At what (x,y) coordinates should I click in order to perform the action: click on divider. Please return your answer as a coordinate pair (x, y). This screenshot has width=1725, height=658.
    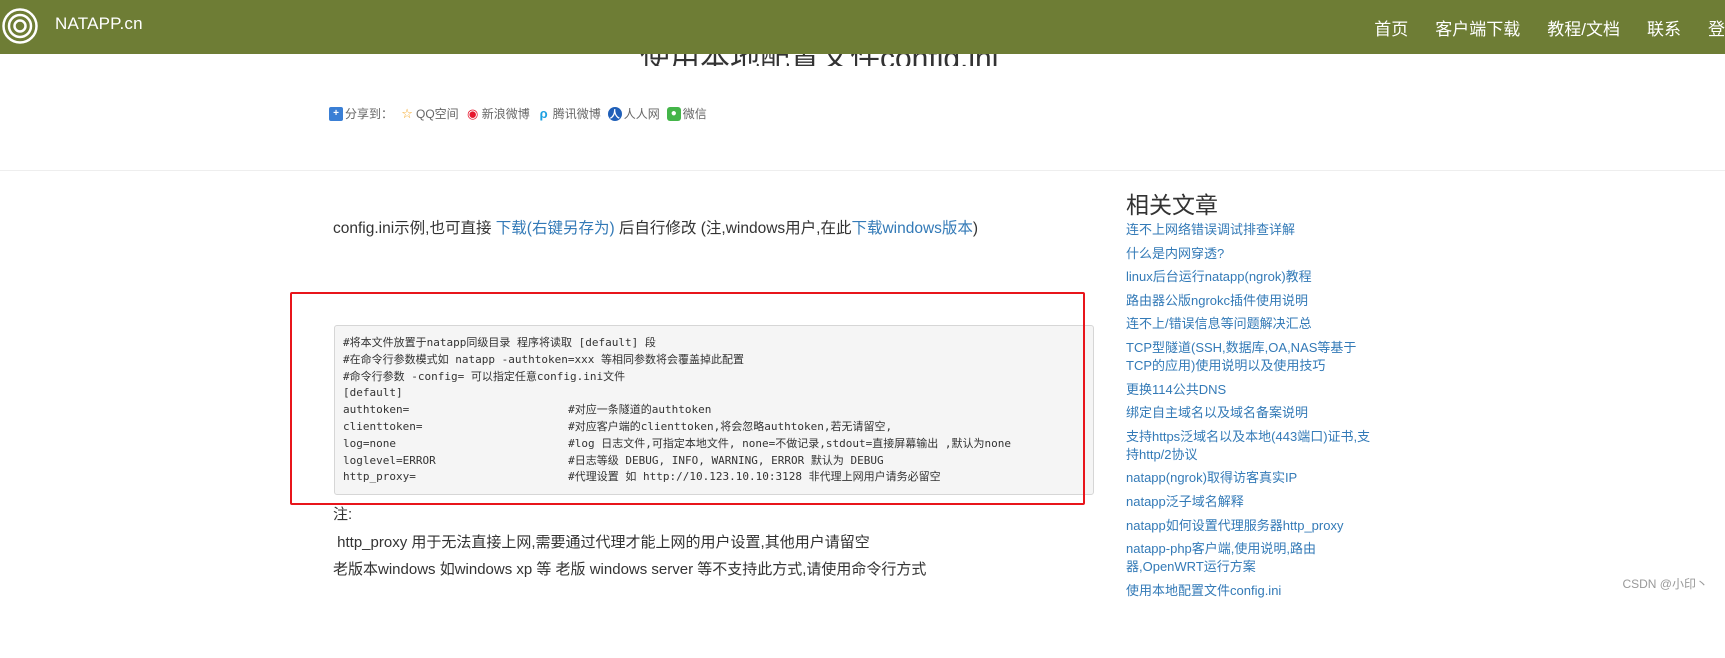
    Looking at the image, I should click on (862, 170).